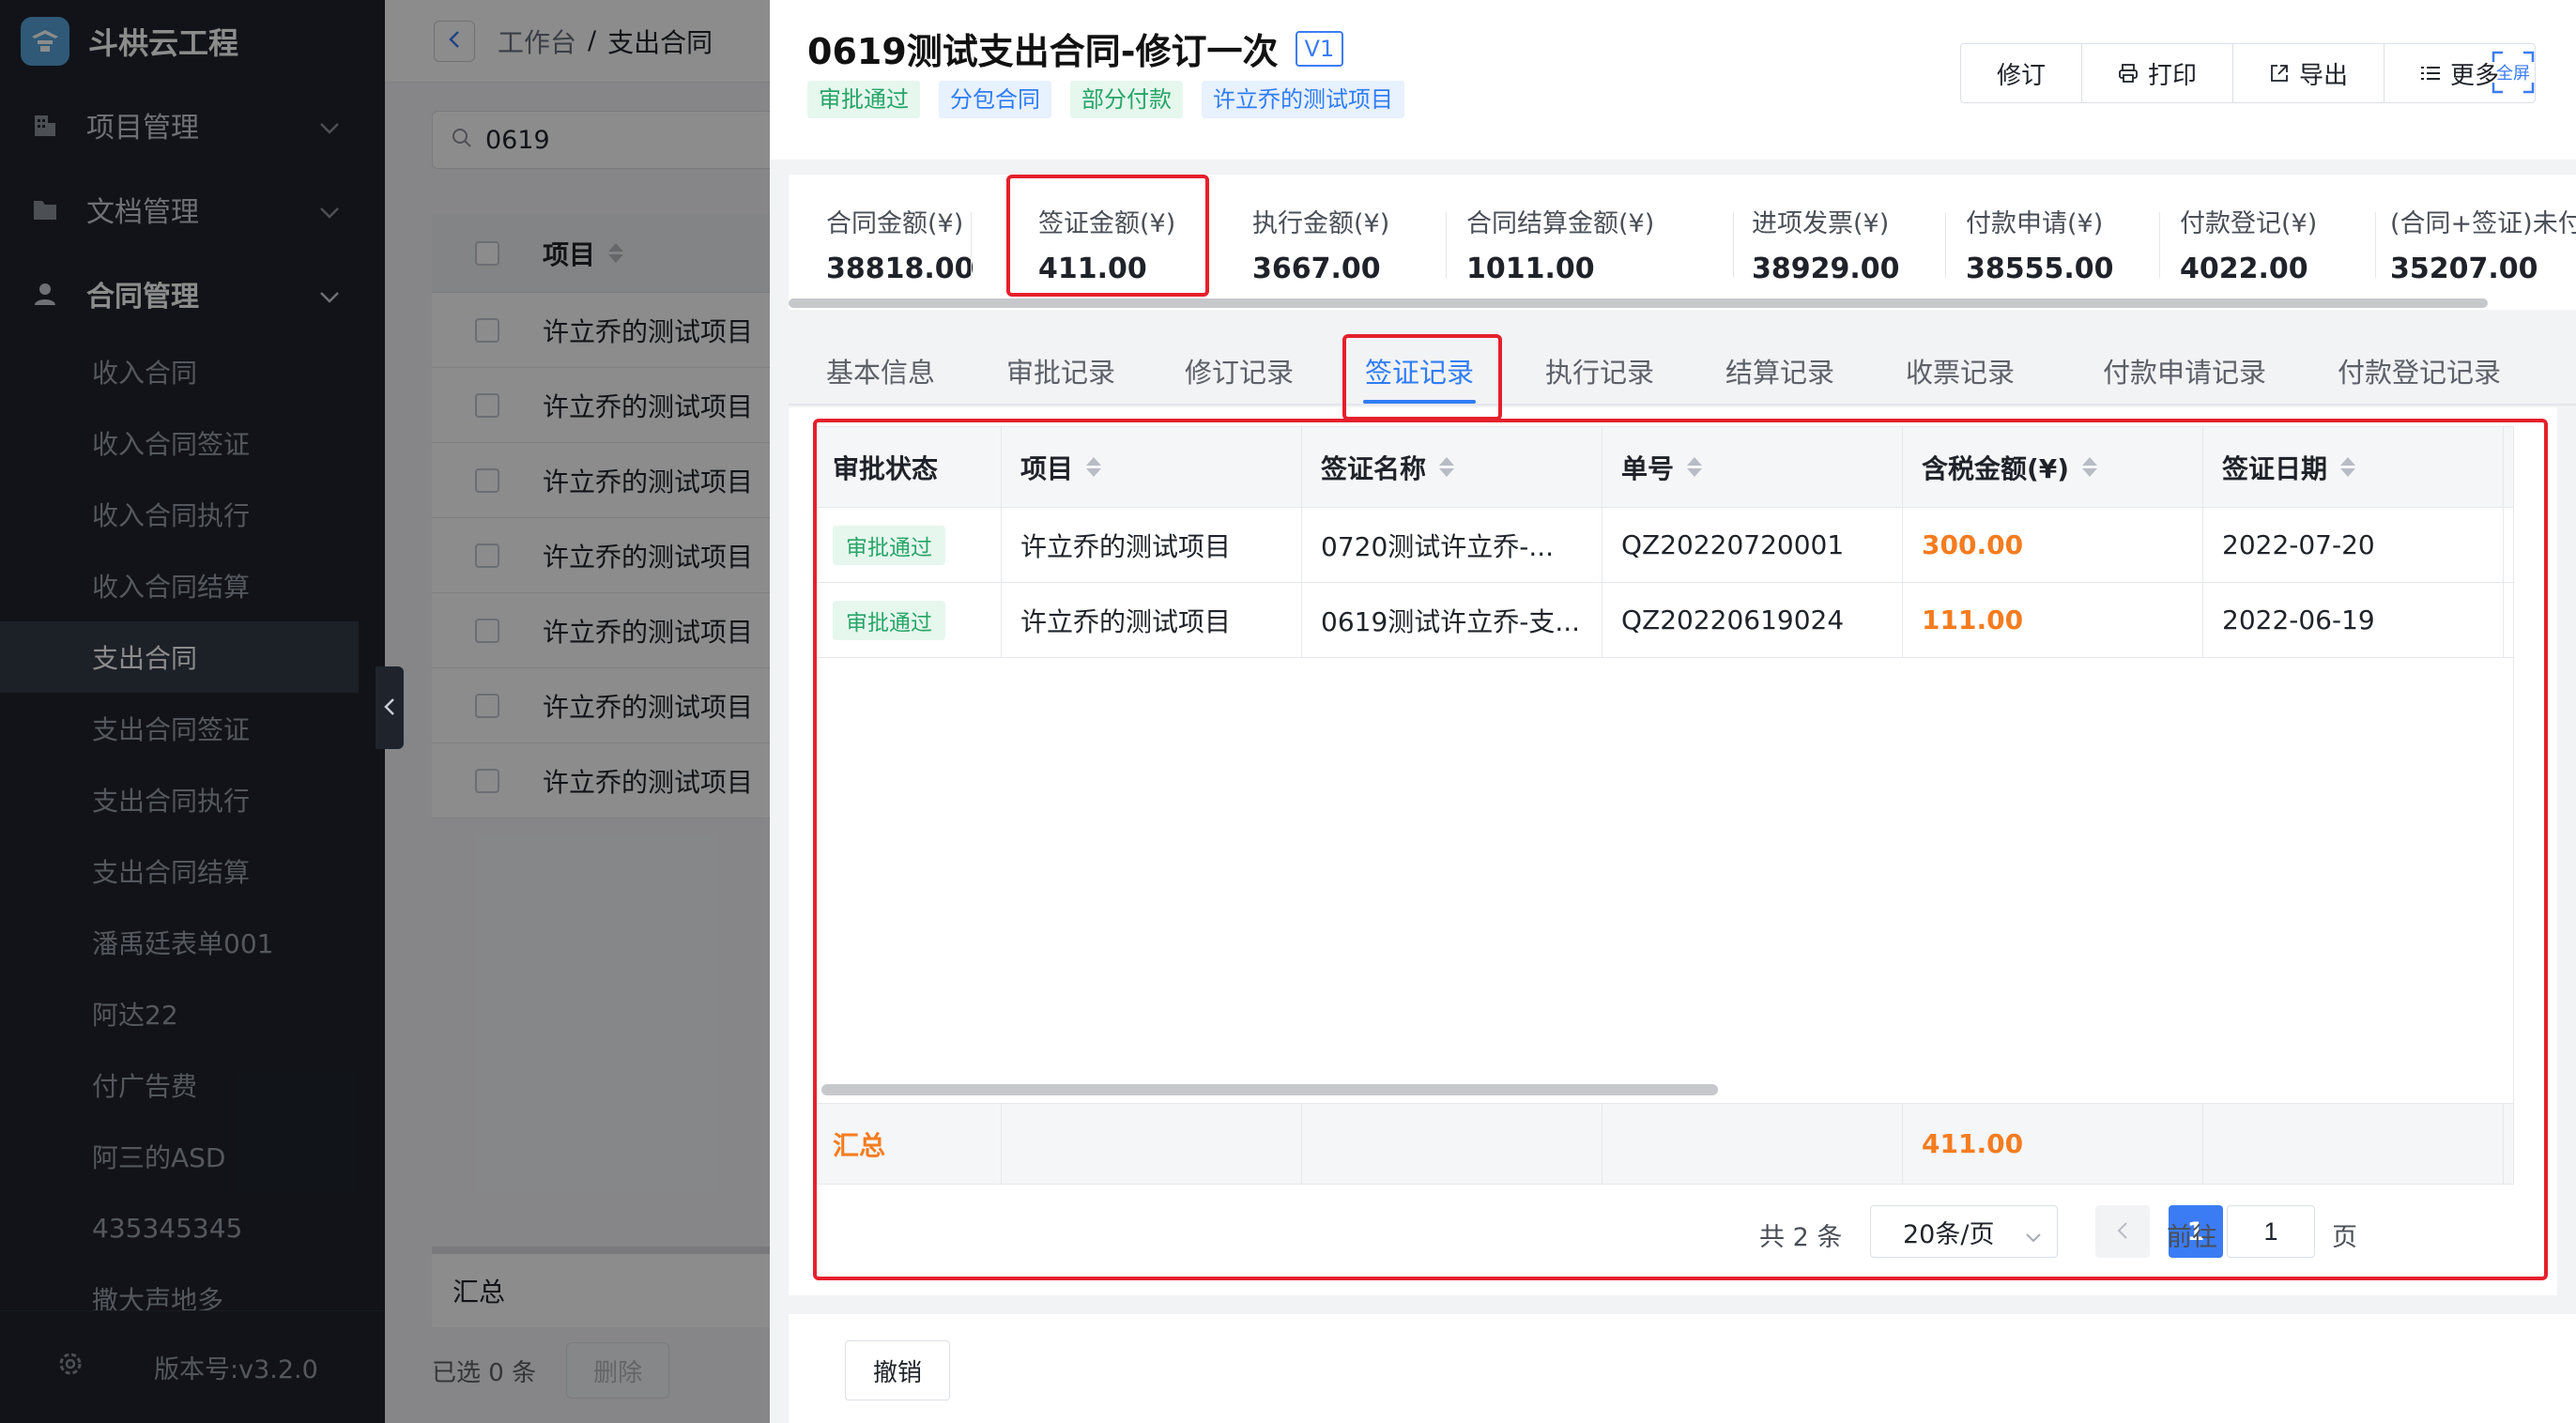 The height and width of the screenshot is (1423, 2576). I want to click on export-label: 导出, so click(2324, 76).